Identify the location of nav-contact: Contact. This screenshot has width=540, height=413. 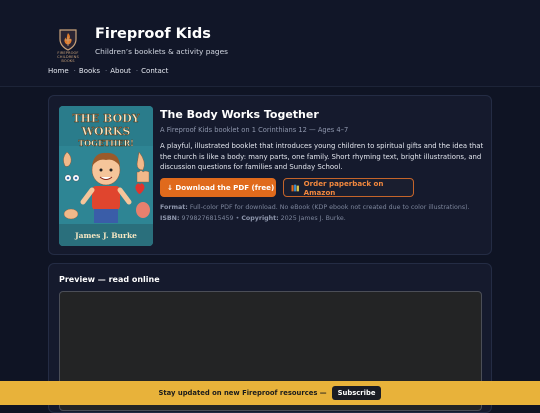
(154, 71).